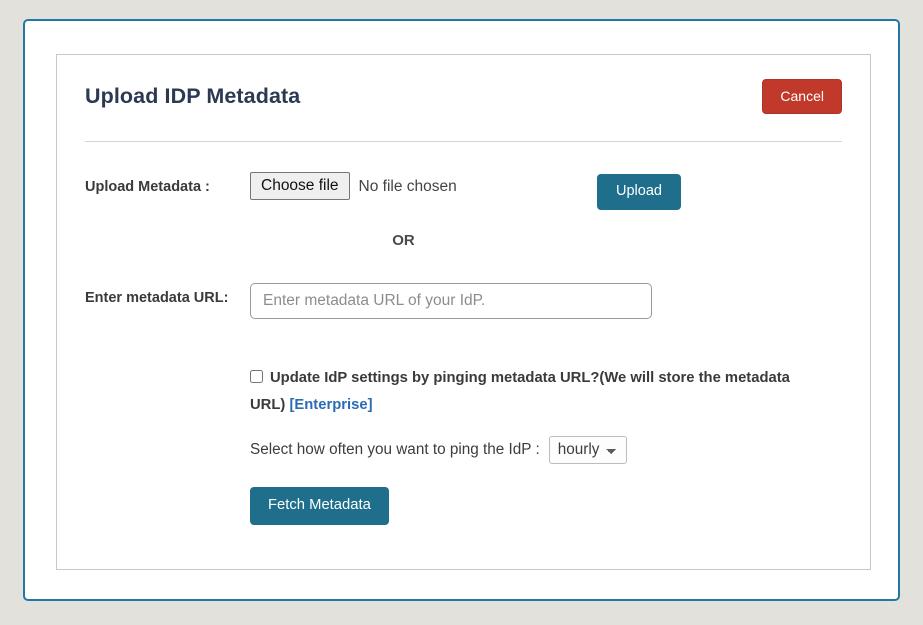 The width and height of the screenshot is (923, 625). Describe the element at coordinates (407, 186) in the screenshot. I see `file-name-text: No file chosen` at that location.